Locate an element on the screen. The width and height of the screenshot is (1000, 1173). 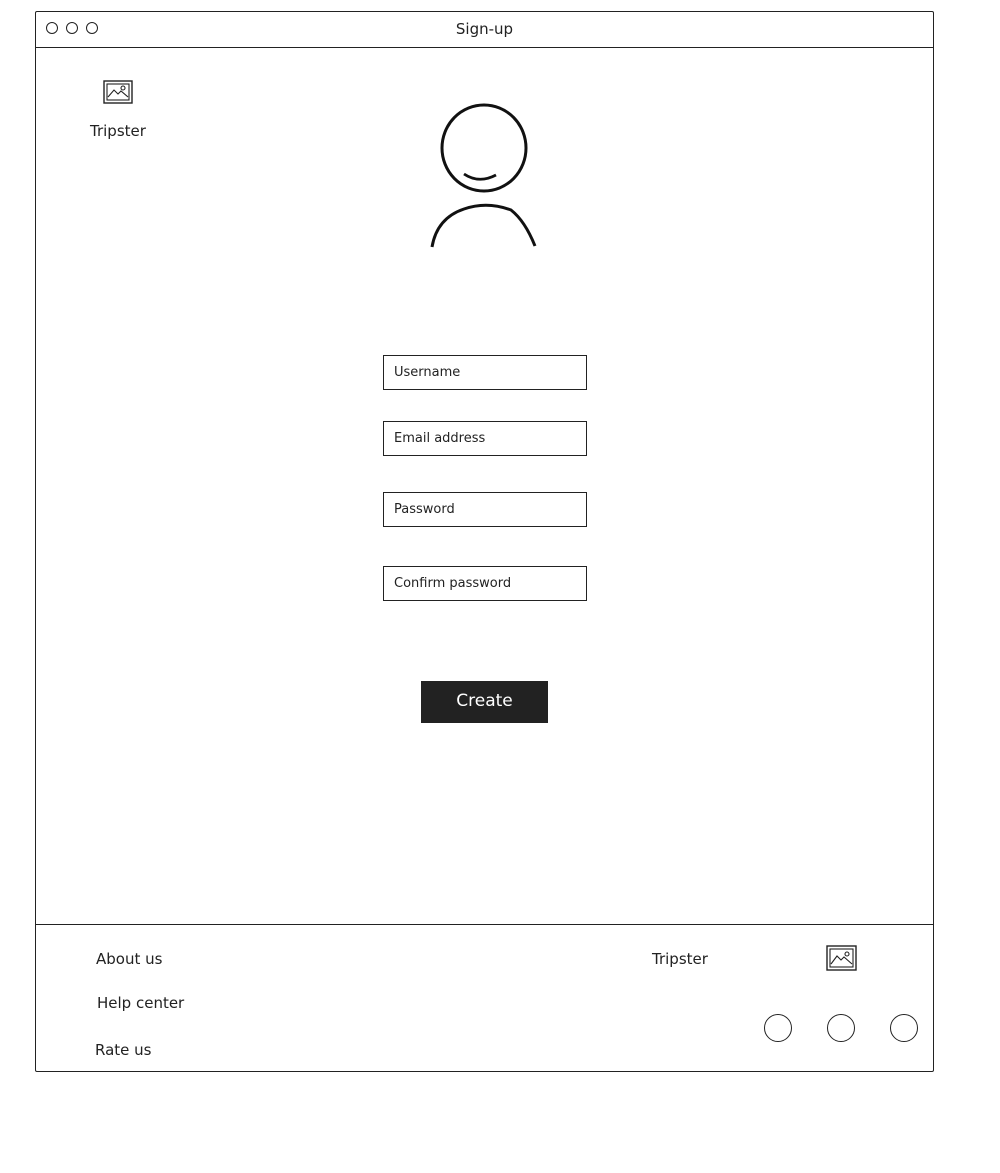
brand-name: Tripster is located at coordinates (118, 131).